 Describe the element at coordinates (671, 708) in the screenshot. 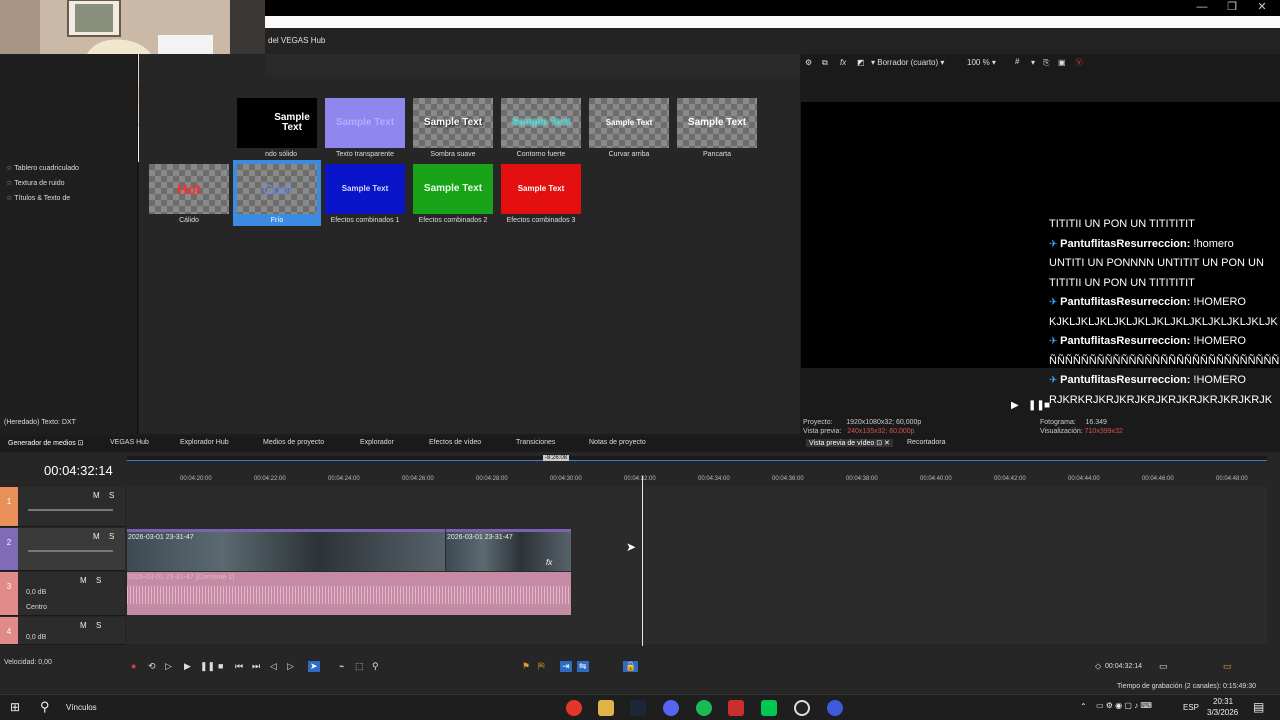

I see `discord-icon` at that location.